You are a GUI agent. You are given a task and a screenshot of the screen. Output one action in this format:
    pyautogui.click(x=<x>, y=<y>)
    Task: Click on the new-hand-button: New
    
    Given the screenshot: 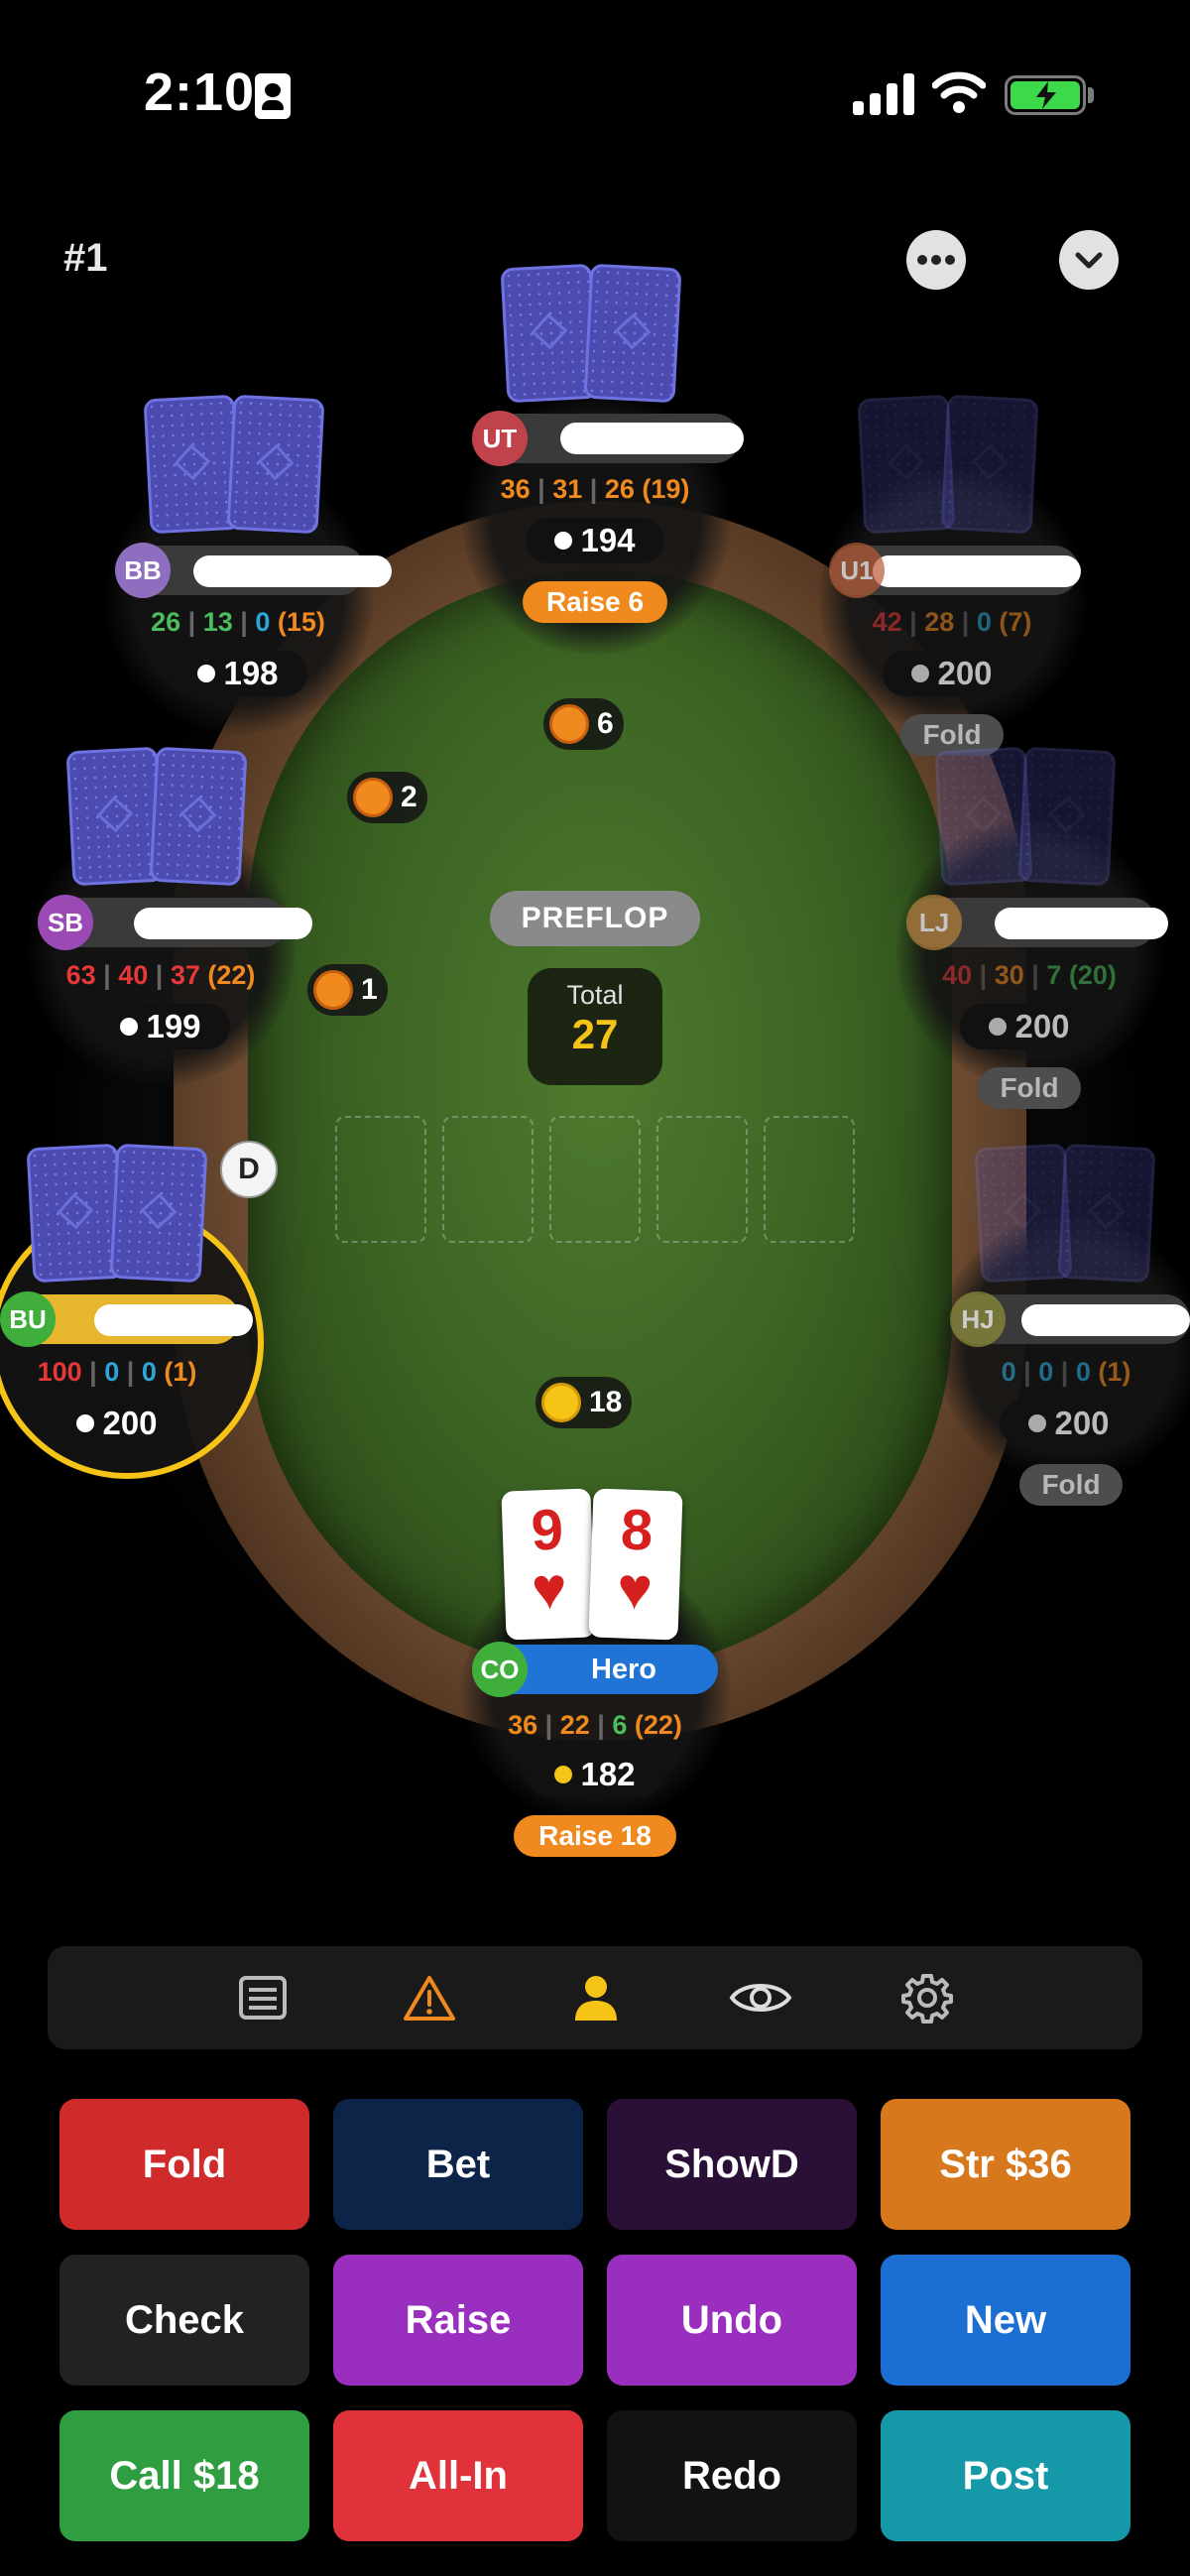 What is the action you would take?
    pyautogui.click(x=1005, y=2320)
    